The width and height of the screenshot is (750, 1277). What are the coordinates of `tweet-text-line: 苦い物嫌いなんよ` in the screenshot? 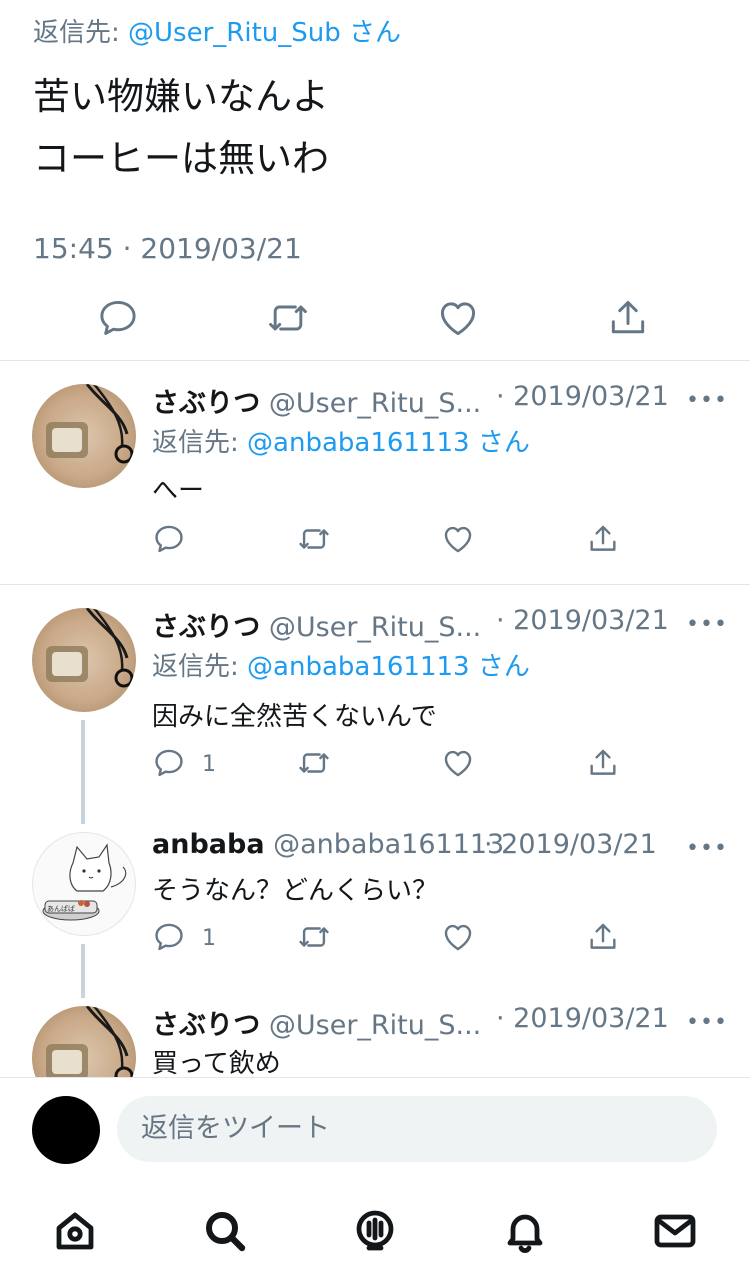 It's located at (181, 96).